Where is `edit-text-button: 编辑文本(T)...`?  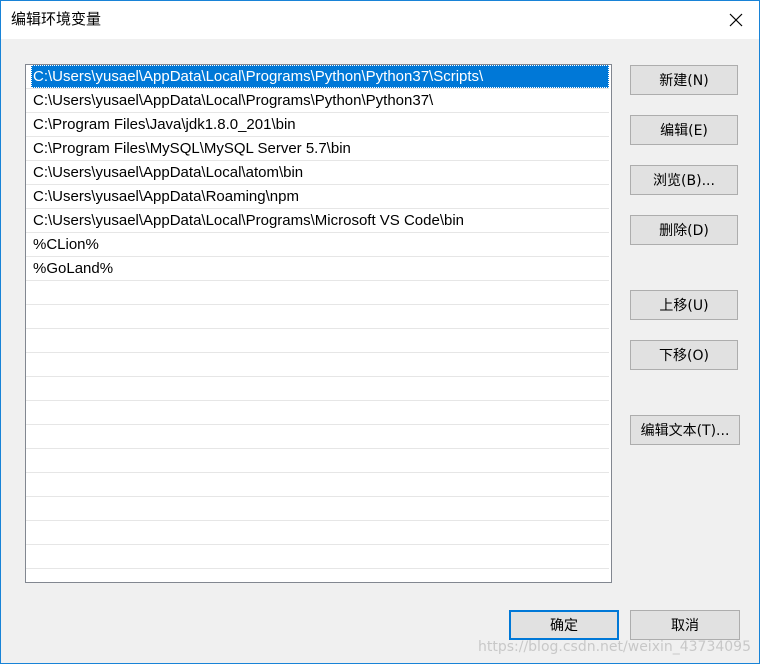
edit-text-button: 编辑文本(T)... is located at coordinates (685, 430).